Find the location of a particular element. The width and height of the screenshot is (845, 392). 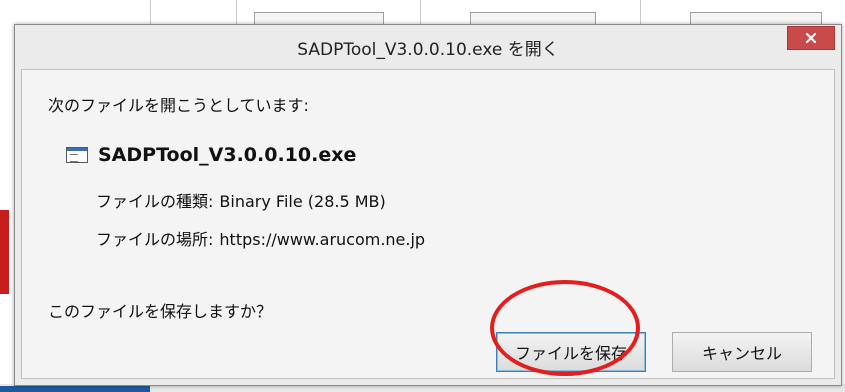

executable-file-icon is located at coordinates (77, 155).